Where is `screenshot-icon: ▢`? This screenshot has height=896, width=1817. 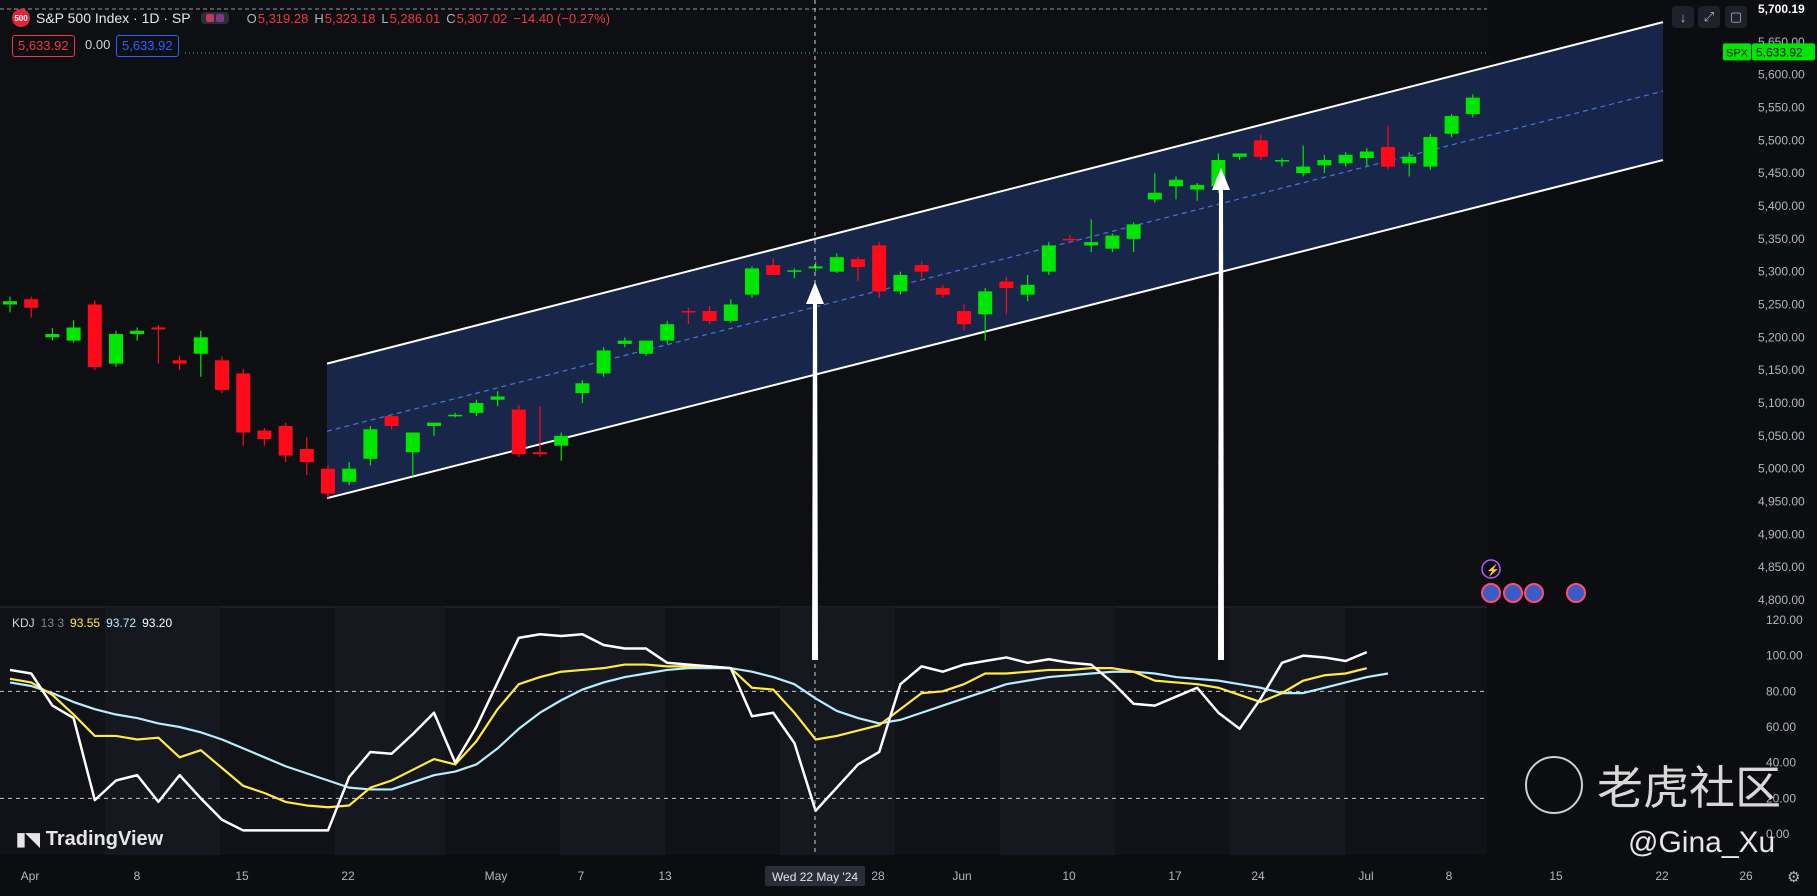 screenshot-icon: ▢ is located at coordinates (1736, 17).